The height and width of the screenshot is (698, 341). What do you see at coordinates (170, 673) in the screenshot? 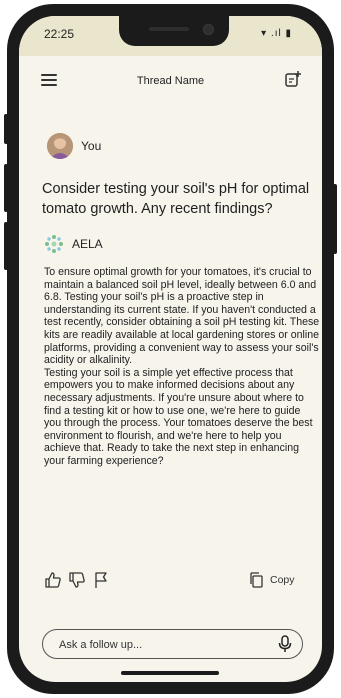
I see `home-indicator` at bounding box center [170, 673].